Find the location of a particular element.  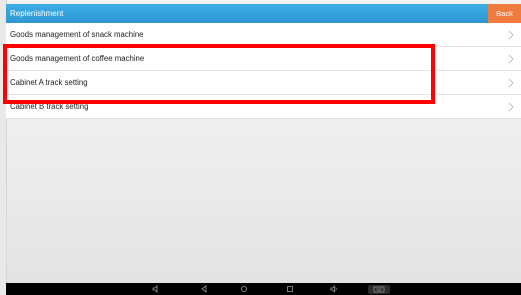

recents-icon is located at coordinates (290, 289).